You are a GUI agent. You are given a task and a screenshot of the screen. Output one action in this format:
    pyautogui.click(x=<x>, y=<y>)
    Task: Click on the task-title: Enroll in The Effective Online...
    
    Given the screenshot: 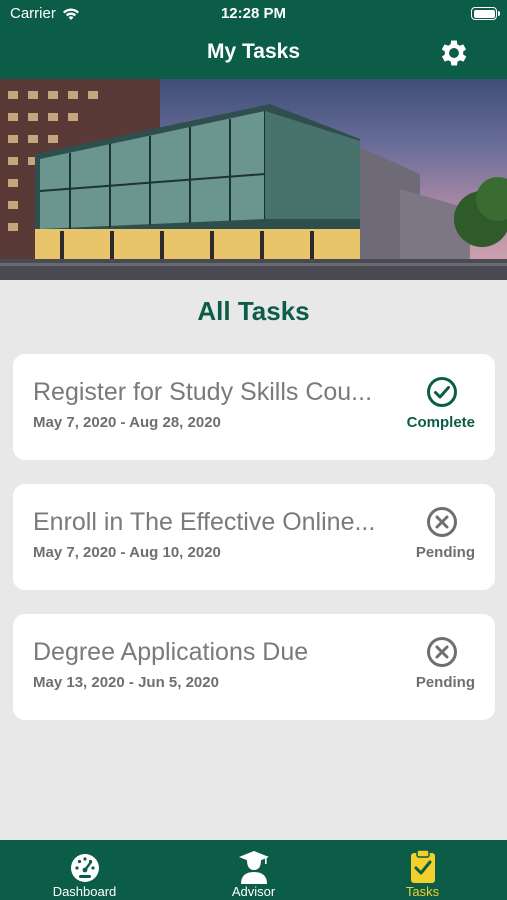 What is the action you would take?
    pyautogui.click(x=204, y=522)
    